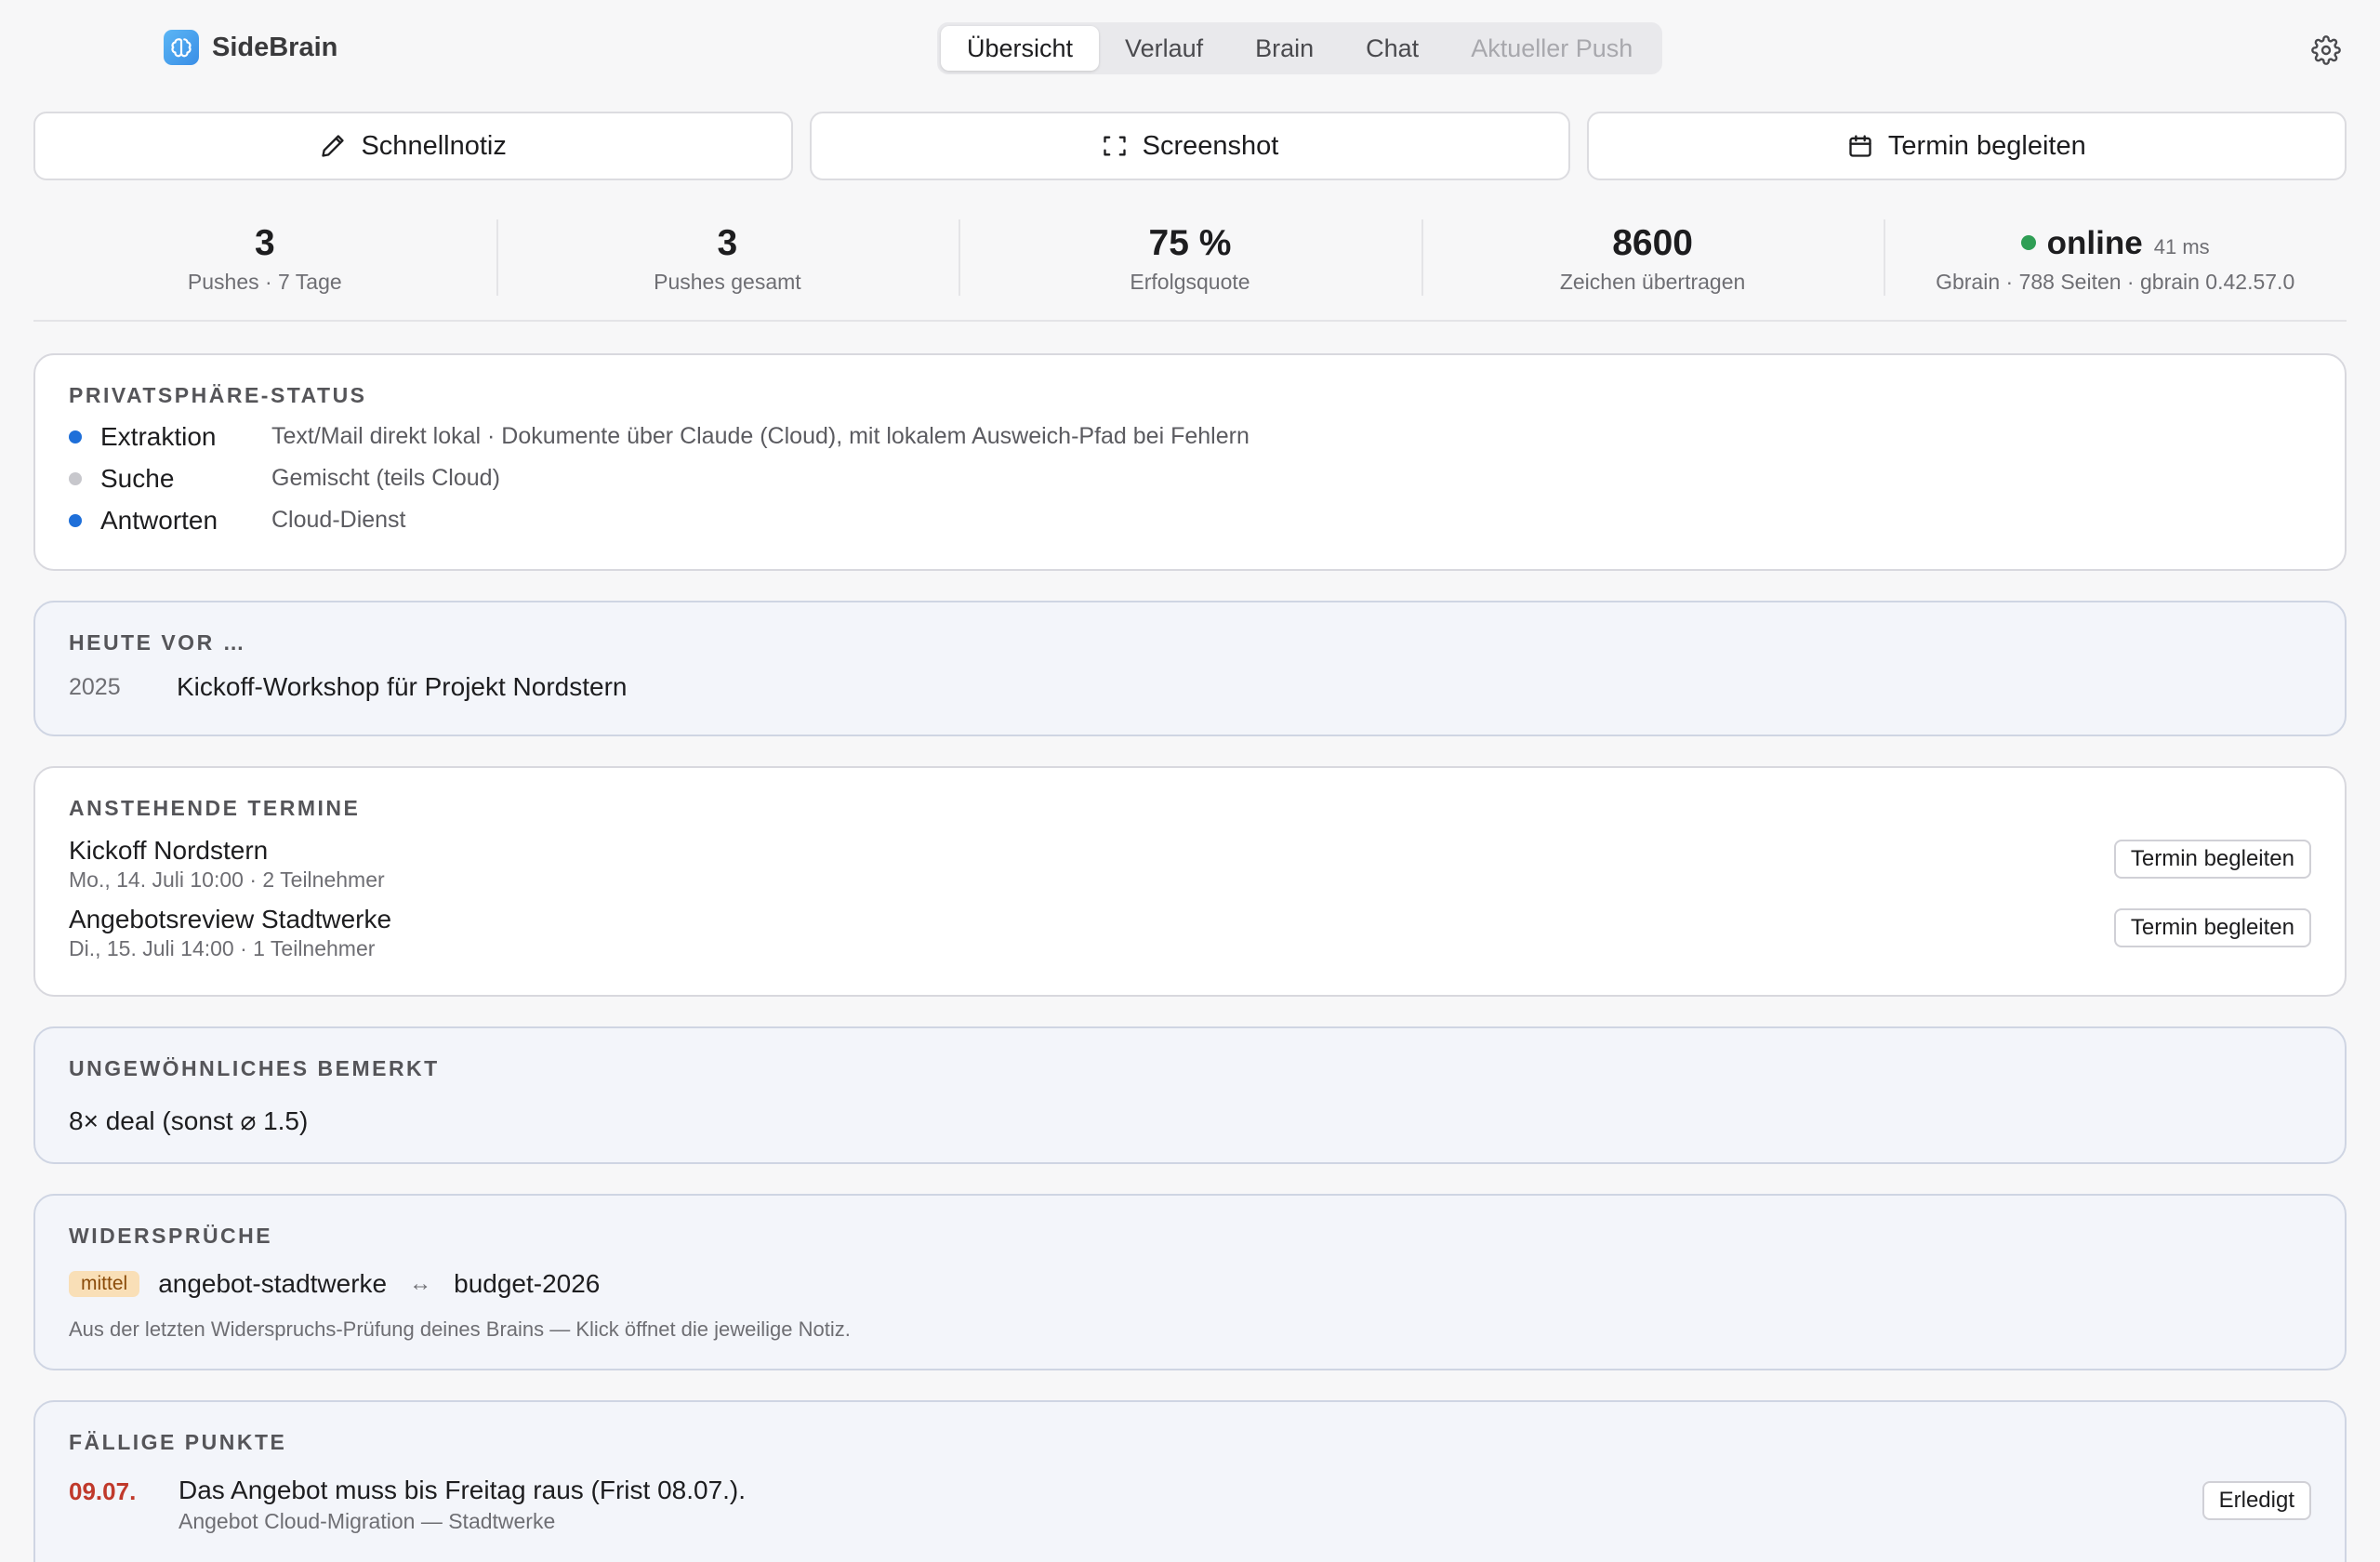 This screenshot has width=2380, height=1562. I want to click on screenshot-button: Screenshot, so click(1190, 146).